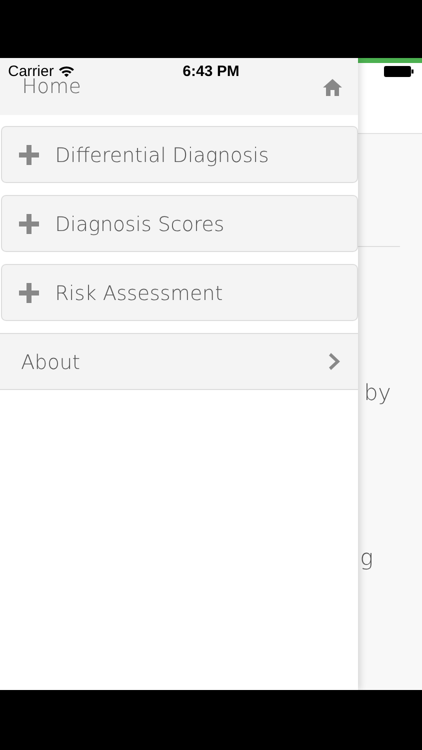 The width and height of the screenshot is (422, 750). I want to click on page-text: by, so click(377, 393).